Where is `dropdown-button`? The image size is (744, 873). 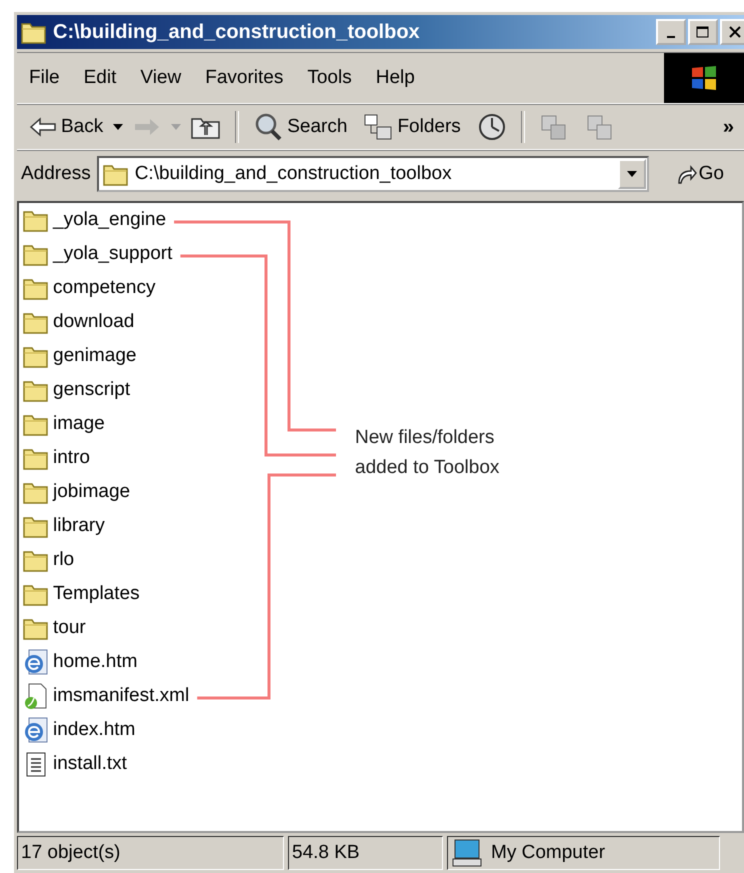
dropdown-button is located at coordinates (632, 174).